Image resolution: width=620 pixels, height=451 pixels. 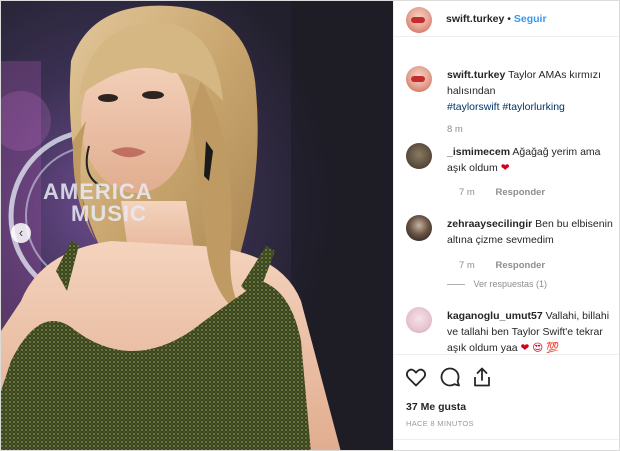 What do you see at coordinates (476, 75) in the screenshot?
I see `caption-username: swift.turkey` at bounding box center [476, 75].